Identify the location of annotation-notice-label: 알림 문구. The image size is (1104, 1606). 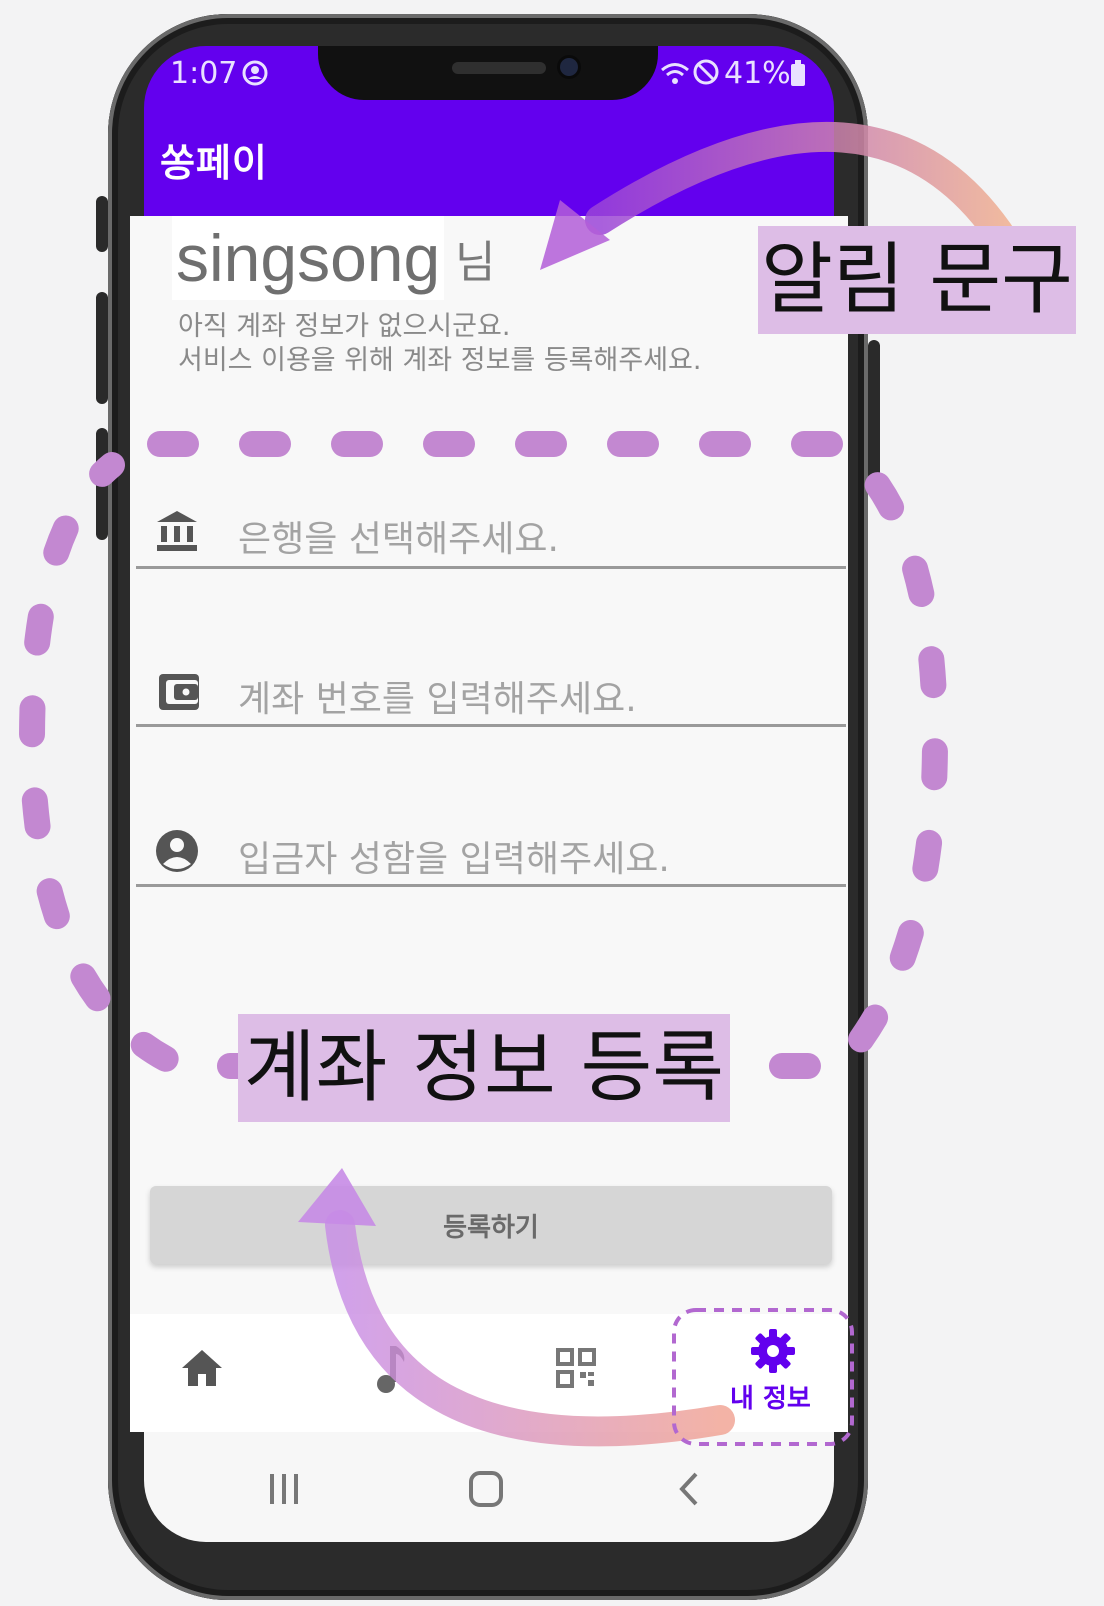
(917, 280).